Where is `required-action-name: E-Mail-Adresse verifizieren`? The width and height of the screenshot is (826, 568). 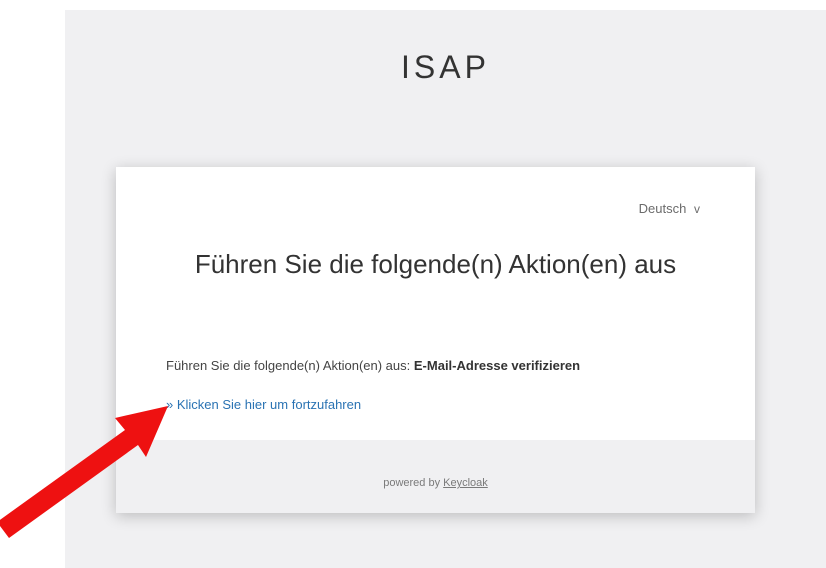 required-action-name: E-Mail-Adresse verifizieren is located at coordinates (497, 365).